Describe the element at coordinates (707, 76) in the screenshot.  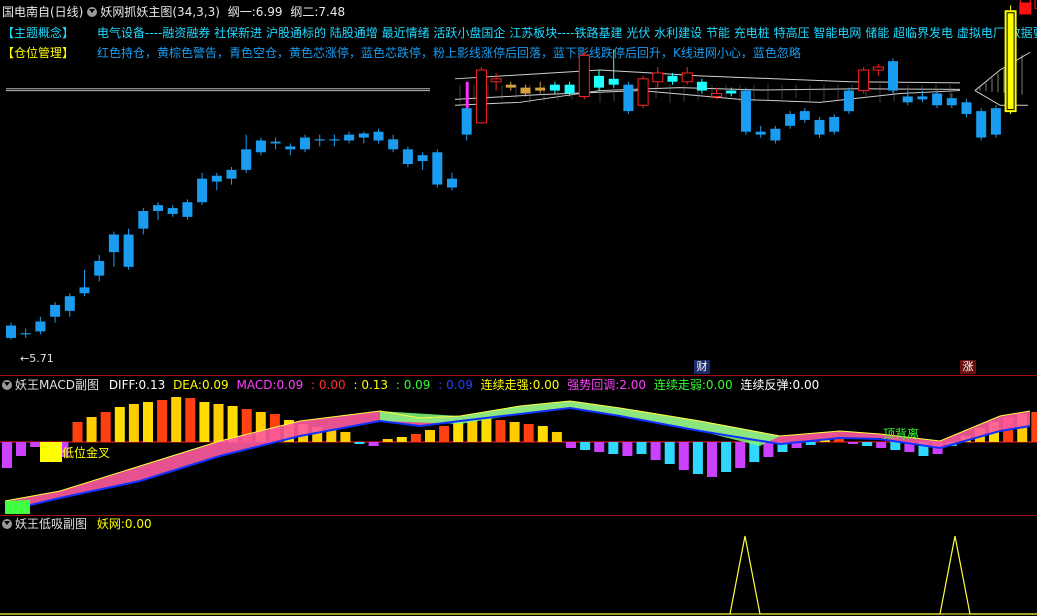
I see `net-upper-line` at that location.